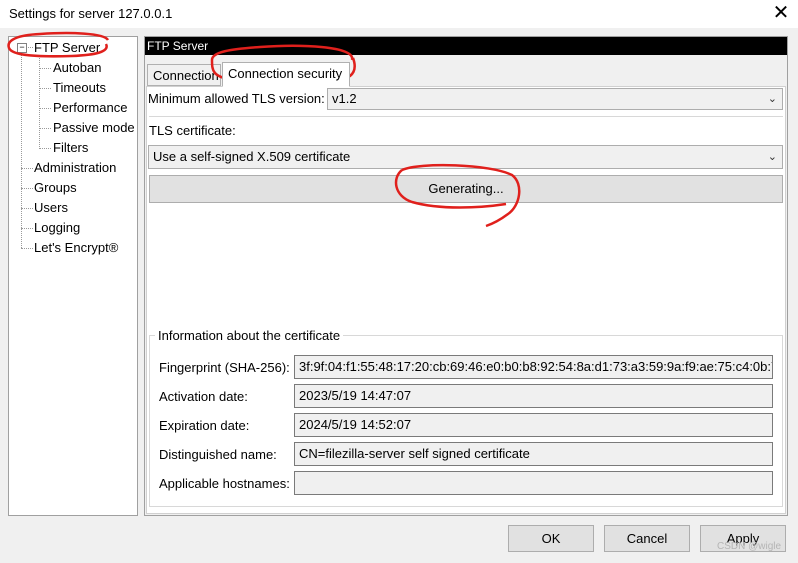  I want to click on activation-date-field: 2023/5/19 14:47:07, so click(533, 396).